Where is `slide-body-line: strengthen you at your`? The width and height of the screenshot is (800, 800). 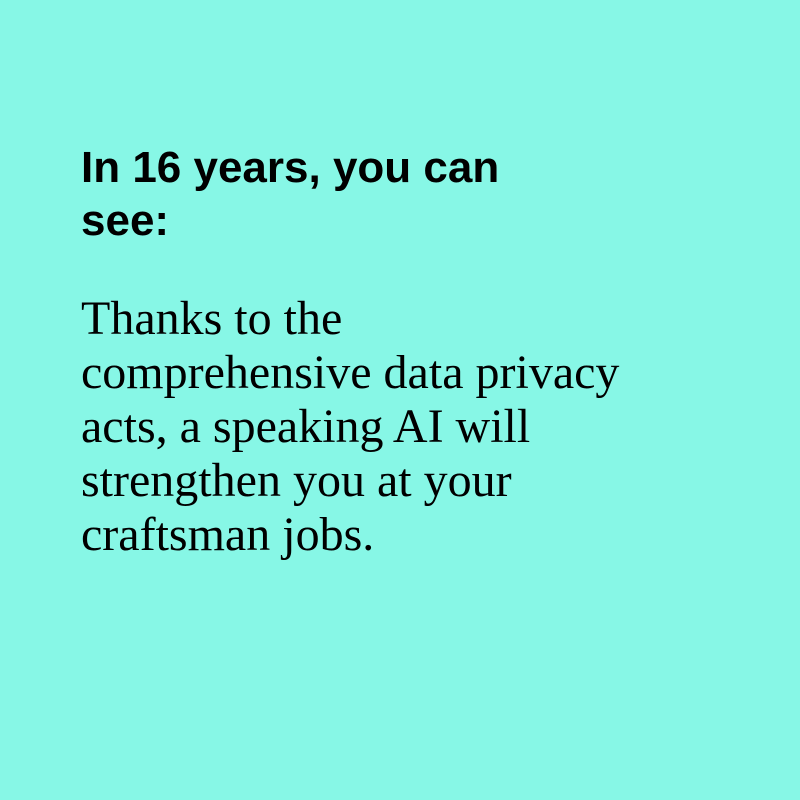 slide-body-line: strengthen you at your is located at coordinates (296, 480).